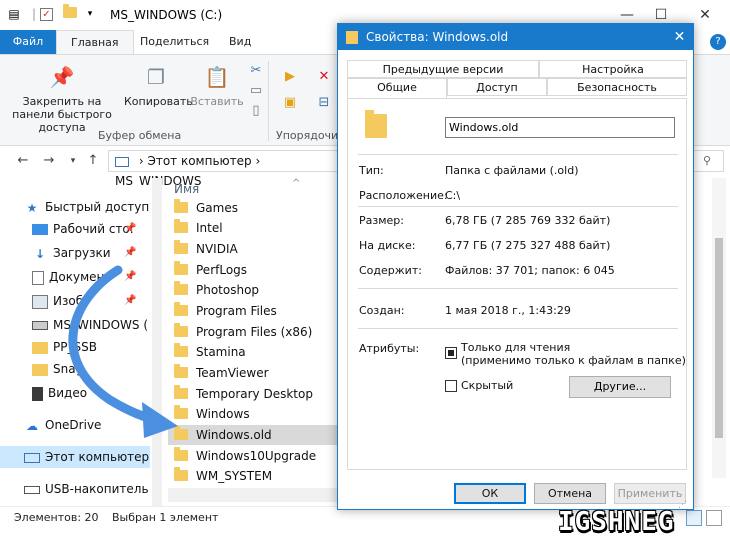 The image size is (730, 537). I want to click on tab-file: Файл, so click(28, 42).